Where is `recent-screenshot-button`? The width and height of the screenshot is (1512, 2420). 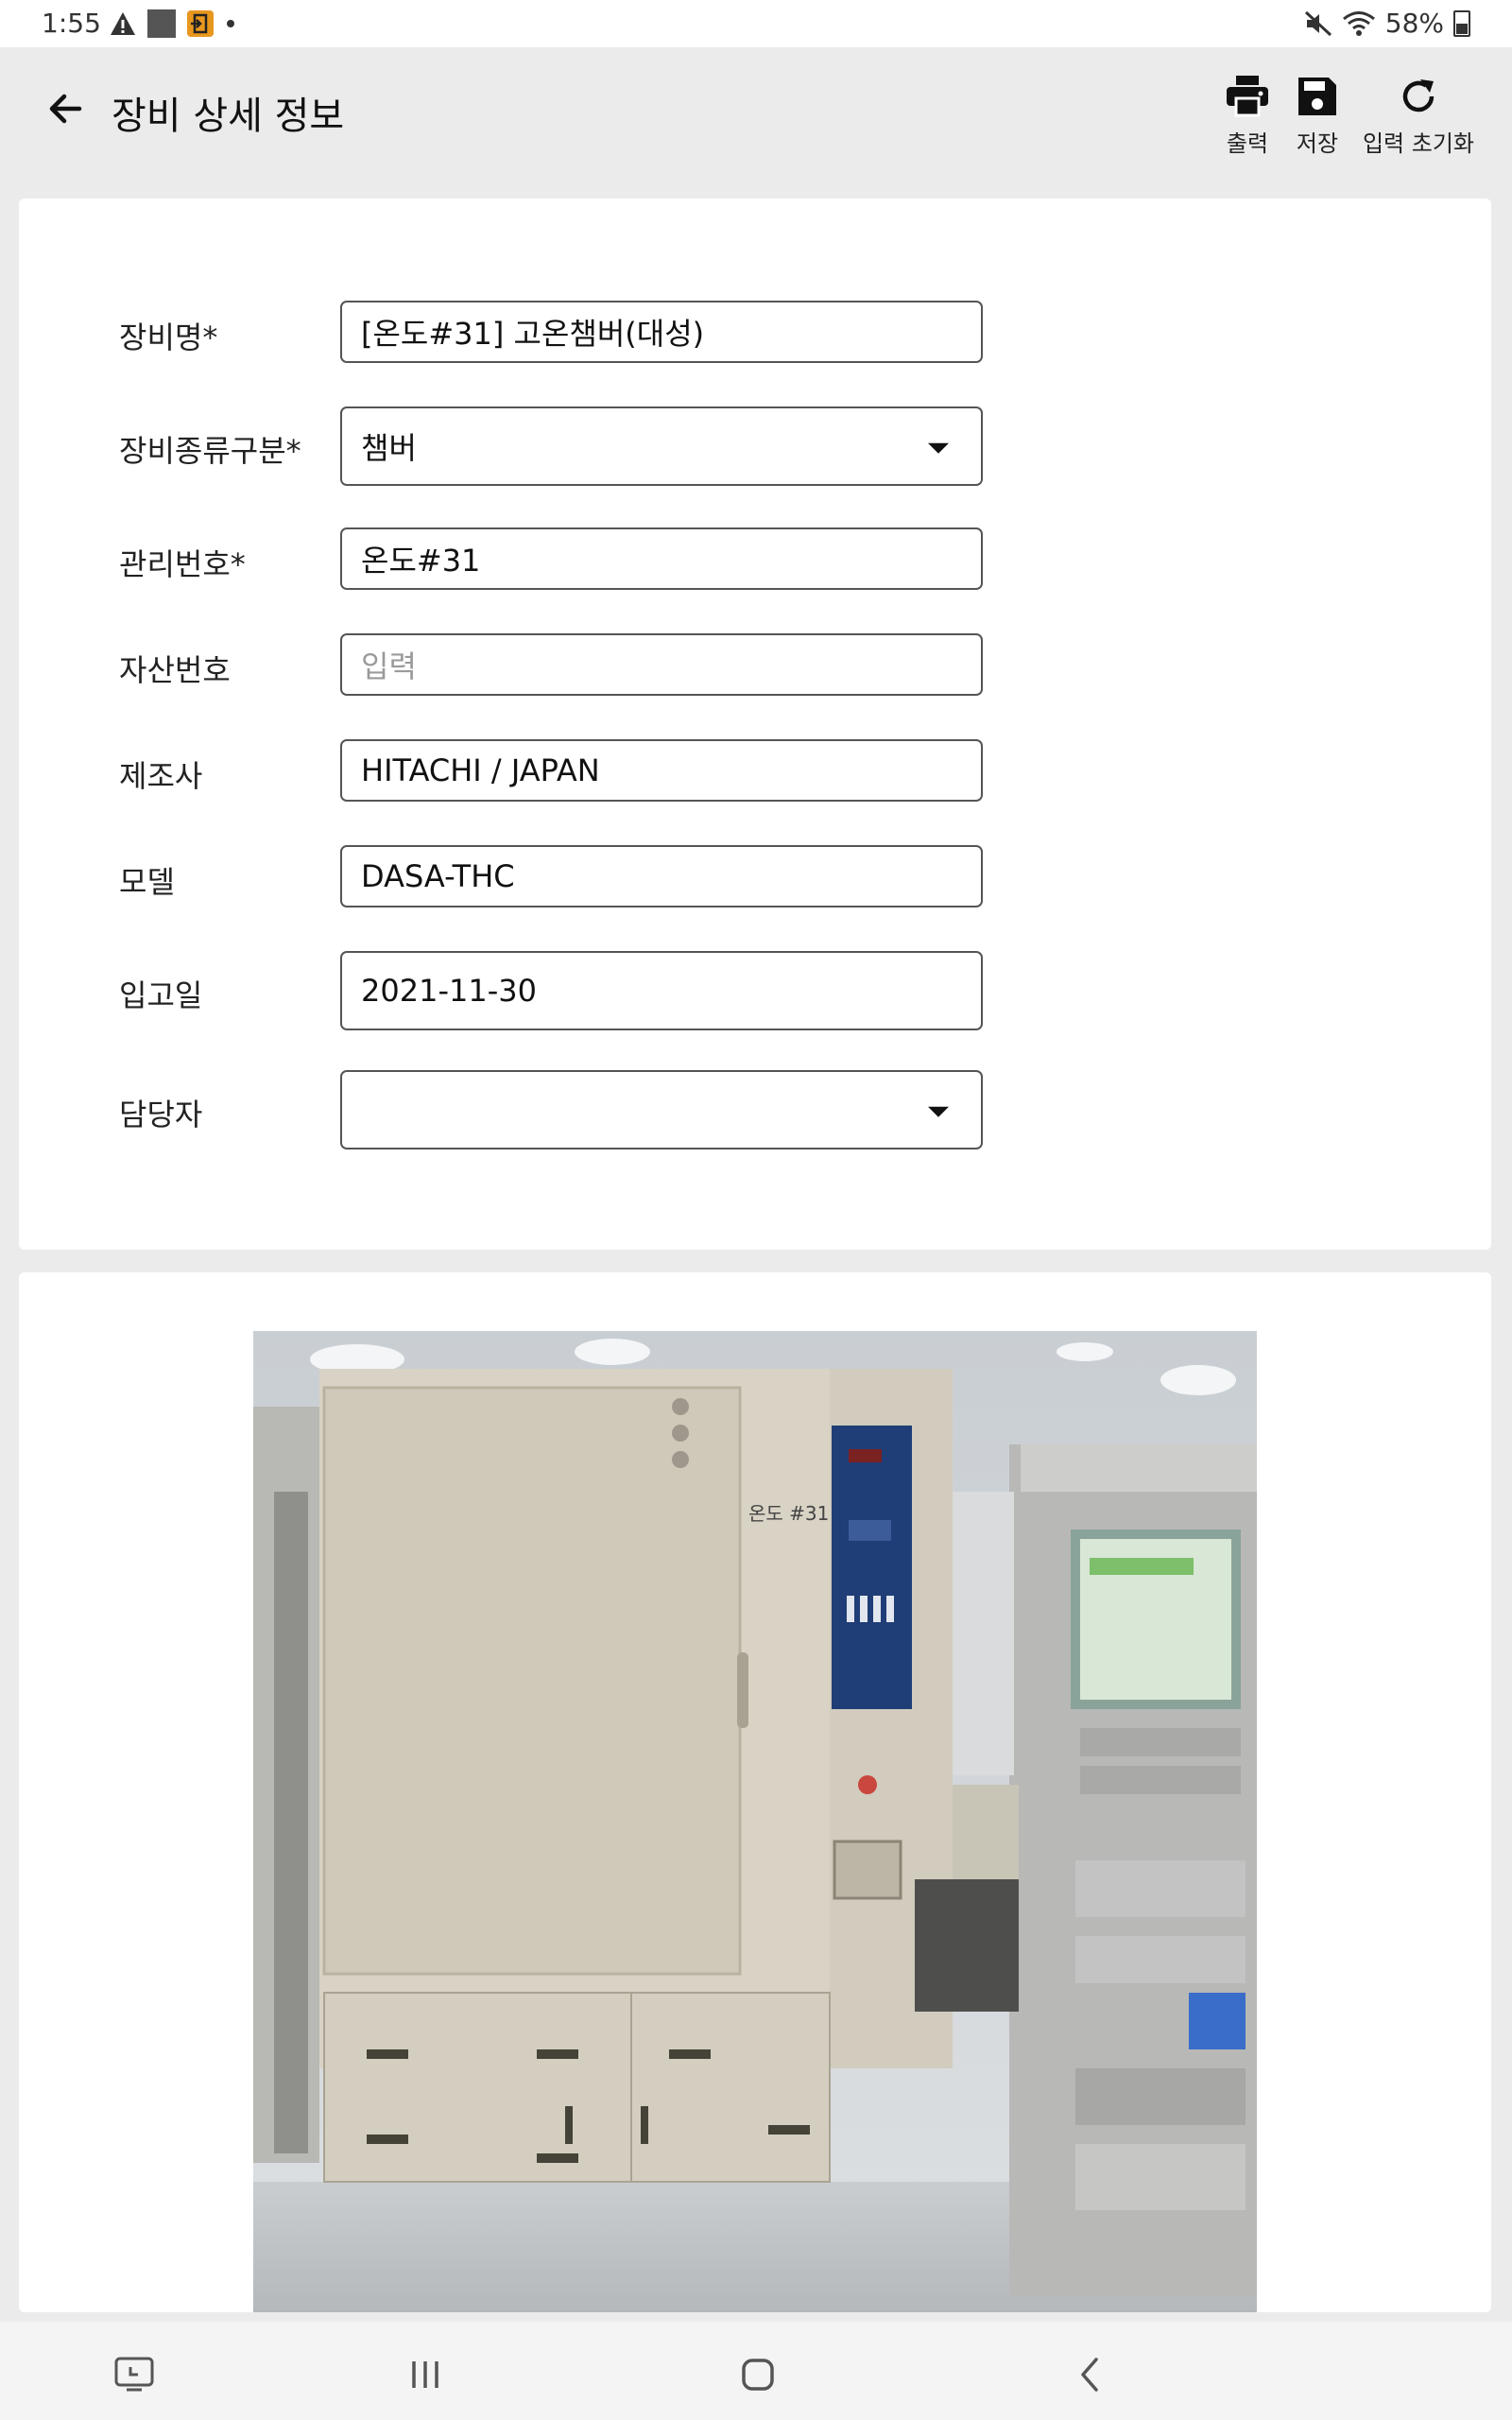
recent-screenshot-button is located at coordinates (134, 2374).